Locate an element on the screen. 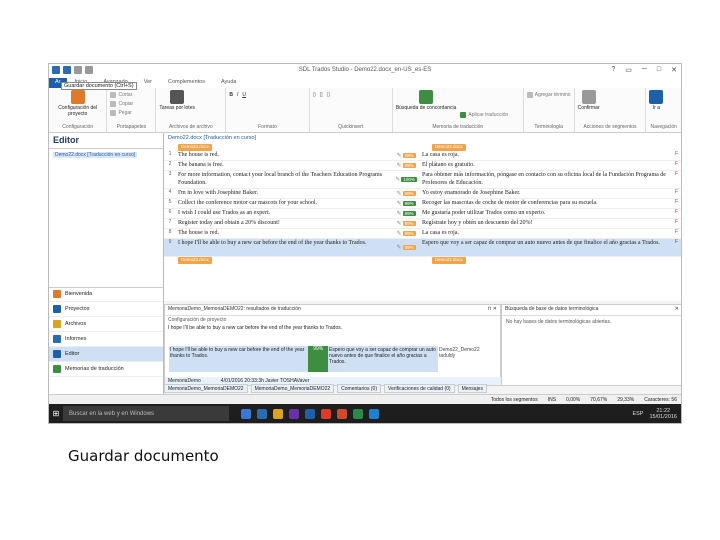 The height and width of the screenshot is (540, 720). nav-item-proyectos: Proyectos is located at coordinates (106, 309).